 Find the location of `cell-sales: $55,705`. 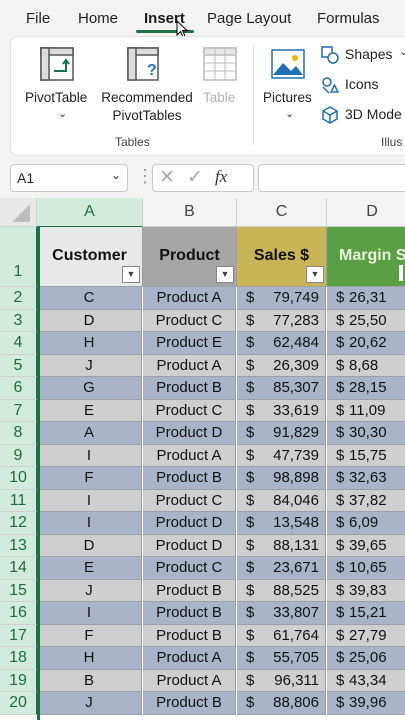

cell-sales: $55,705 is located at coordinates (281, 658).